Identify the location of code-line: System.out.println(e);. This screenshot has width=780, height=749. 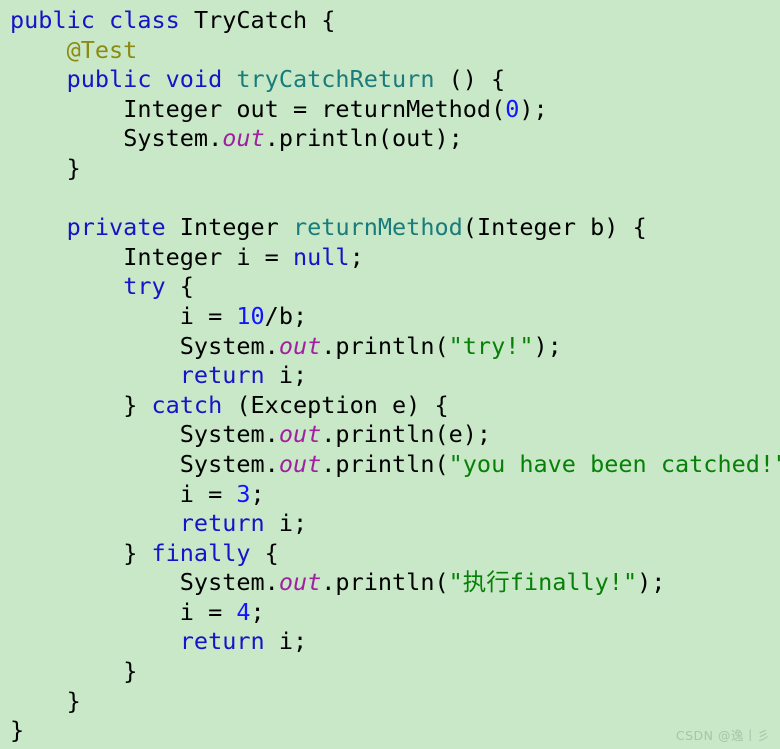
(395, 435).